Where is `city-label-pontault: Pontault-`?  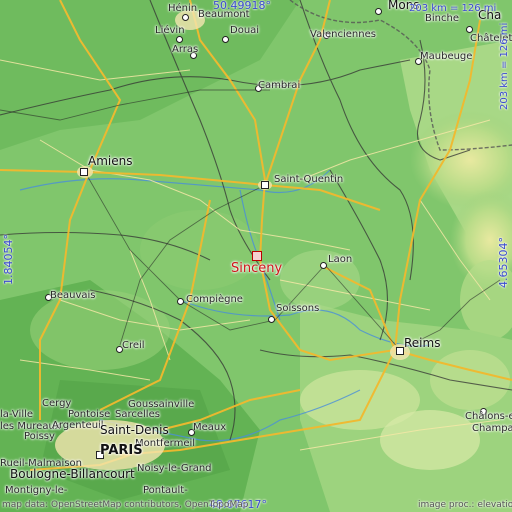
city-label-pontault: Pontault- is located at coordinates (165, 490).